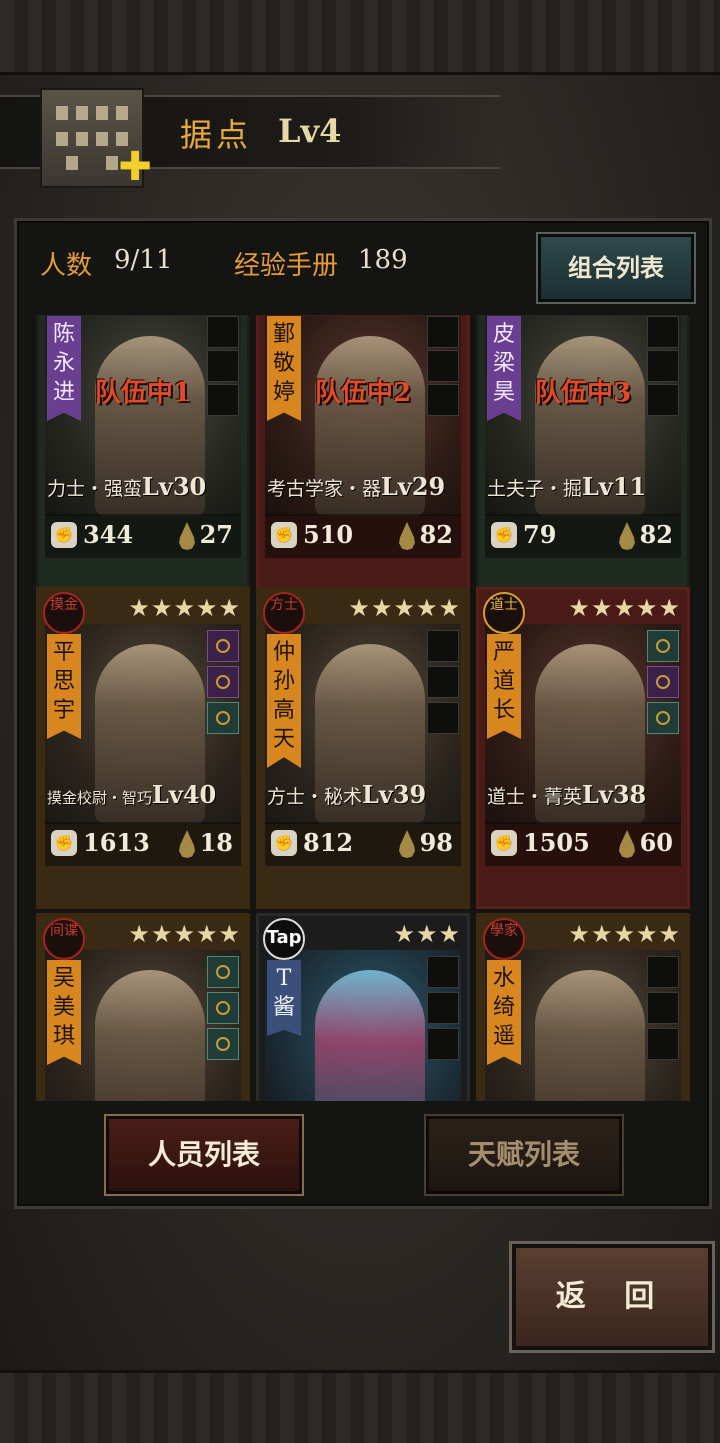  Describe the element at coordinates (127, 486) in the screenshot. I see `role-level: 力士・强蛮Lv30` at that location.